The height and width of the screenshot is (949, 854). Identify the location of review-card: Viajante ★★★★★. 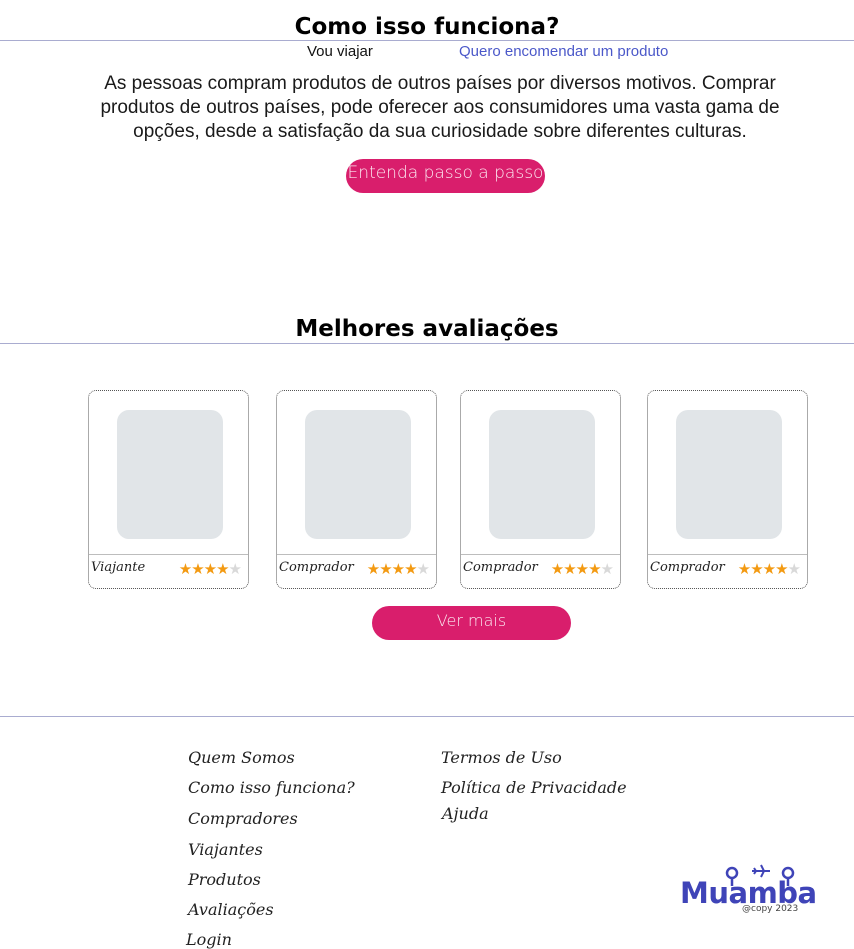
(168, 489).